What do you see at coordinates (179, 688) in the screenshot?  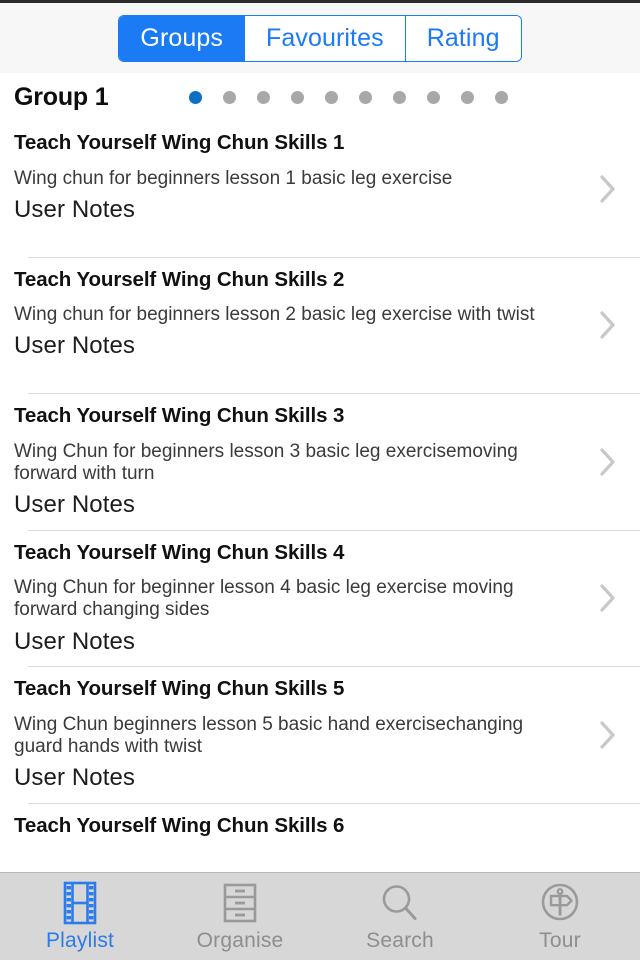 I see `list-item-title: Teach Yourself Wing Chun Skills 5` at bounding box center [179, 688].